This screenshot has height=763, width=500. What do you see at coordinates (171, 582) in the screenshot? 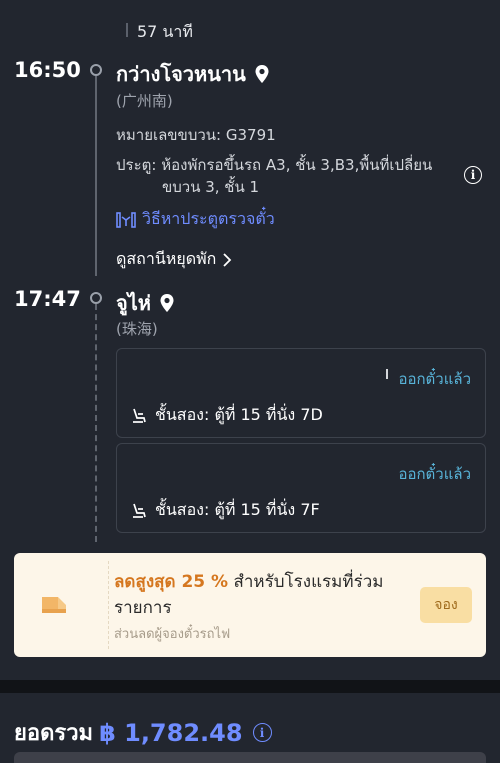
I see `promo-highlight: ลดสูงสุด 25 %` at bounding box center [171, 582].